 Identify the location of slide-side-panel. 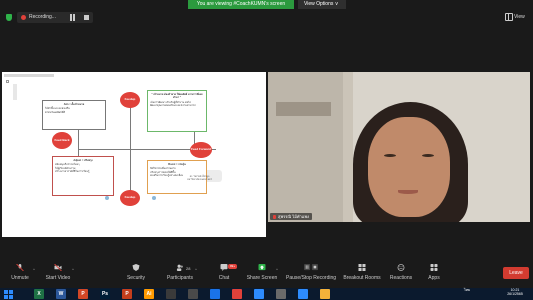
(15, 92).